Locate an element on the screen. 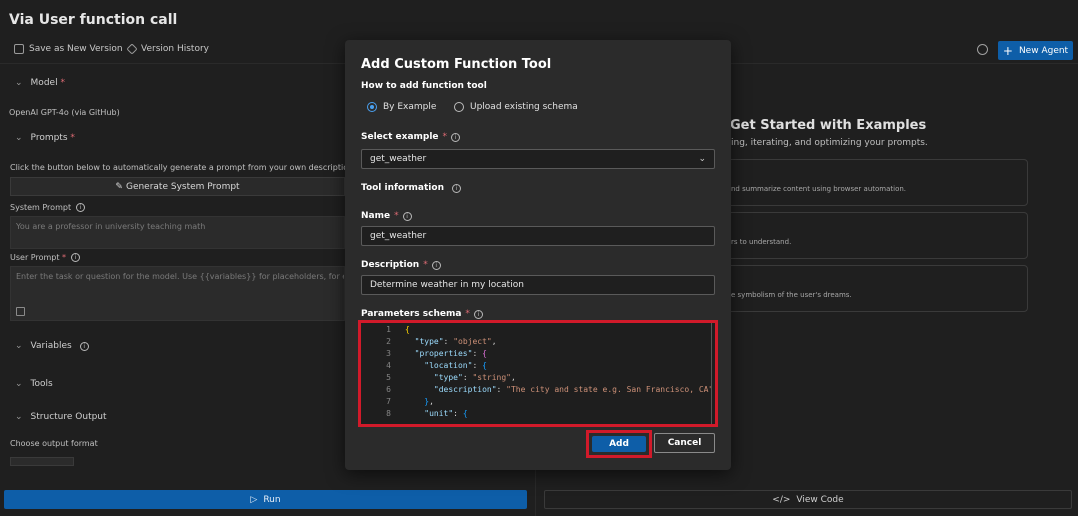 The image size is (1078, 516). system-prompt-label-row: System Prompt i is located at coordinates (48, 207).